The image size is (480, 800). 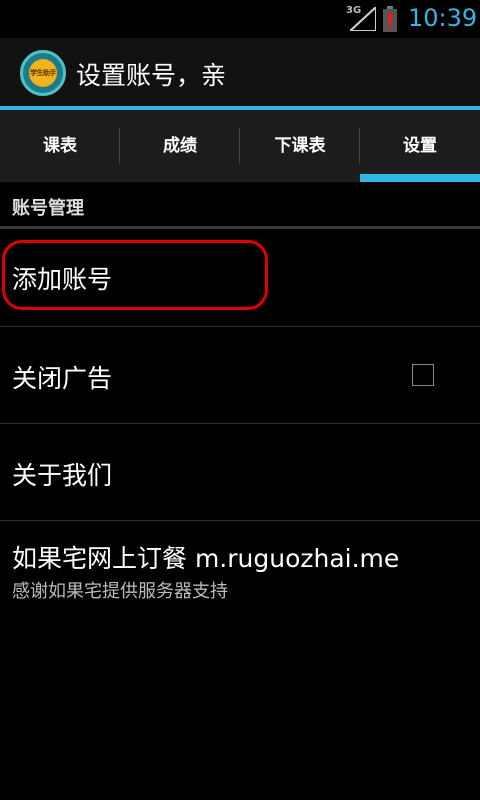 What do you see at coordinates (240, 72) in the screenshot?
I see `action-bar: 学生助手 设置账号，亲` at bounding box center [240, 72].